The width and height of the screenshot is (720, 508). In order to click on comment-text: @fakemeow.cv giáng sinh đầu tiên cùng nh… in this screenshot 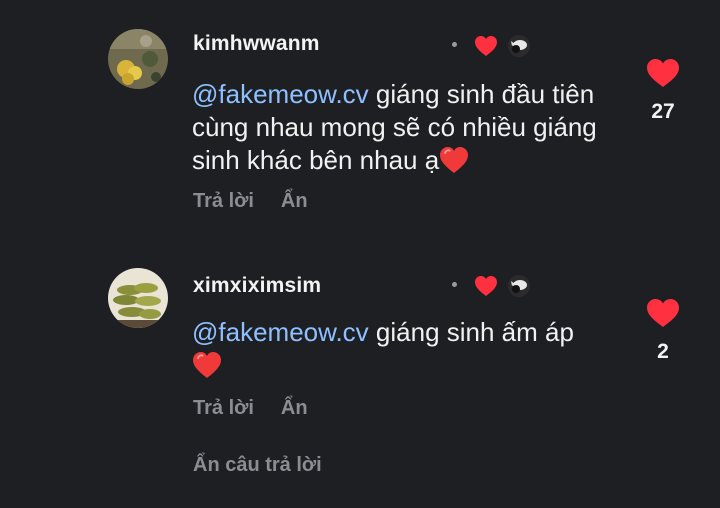, I will do `click(397, 127)`.